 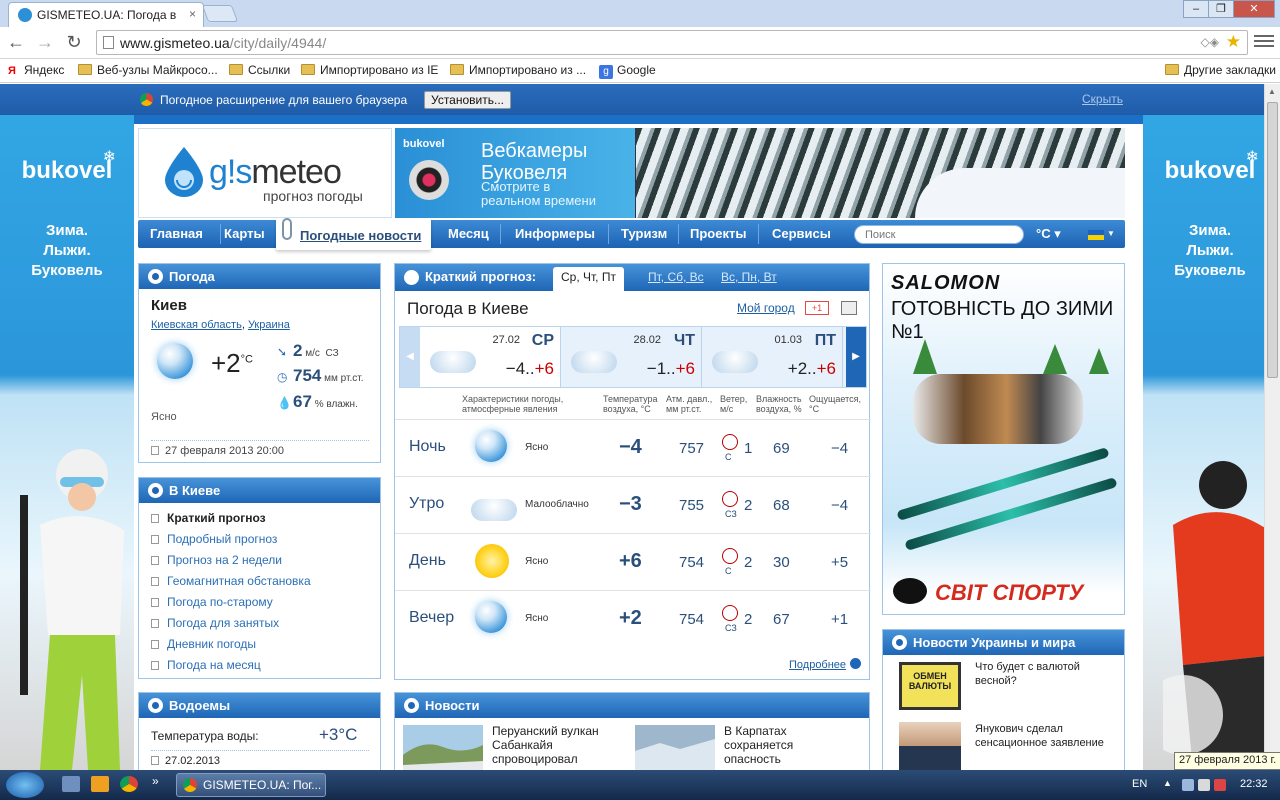 What do you see at coordinates (220, 602) in the screenshot?
I see `link-old-style: Погода по-старому` at bounding box center [220, 602].